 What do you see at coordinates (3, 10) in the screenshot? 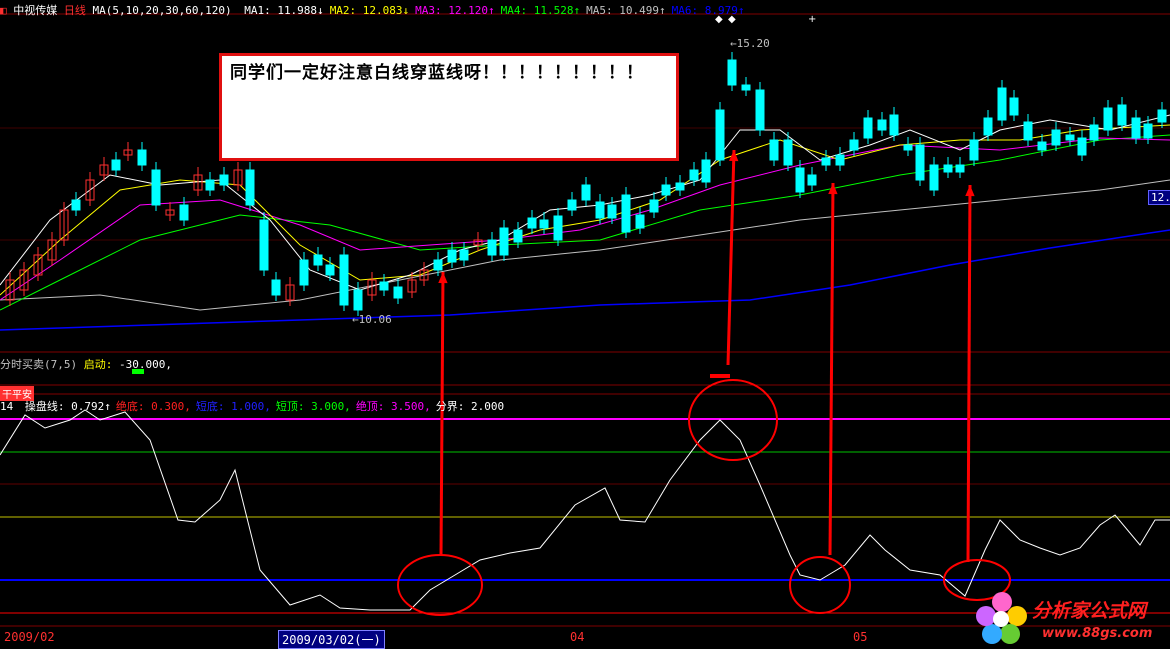
I see `indicator-icon: ◧` at bounding box center [3, 10].